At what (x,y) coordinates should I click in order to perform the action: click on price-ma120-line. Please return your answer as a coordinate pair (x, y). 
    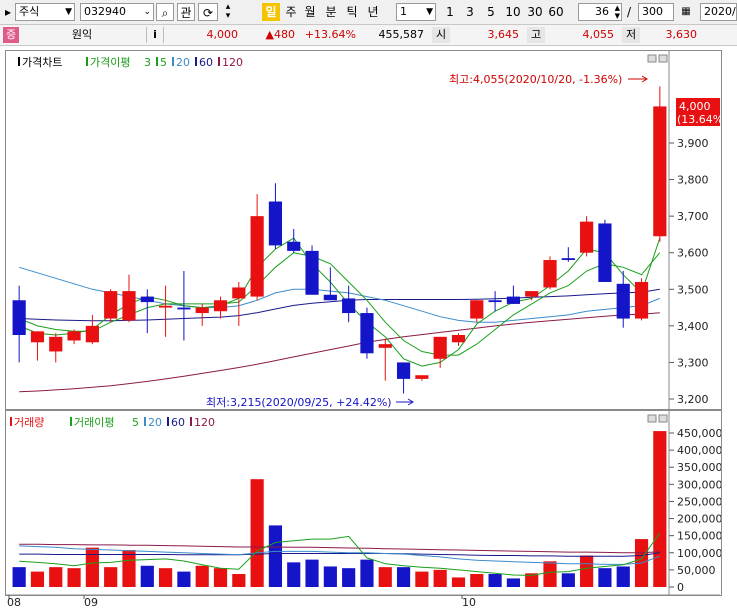
    Looking at the image, I should click on (339, 352).